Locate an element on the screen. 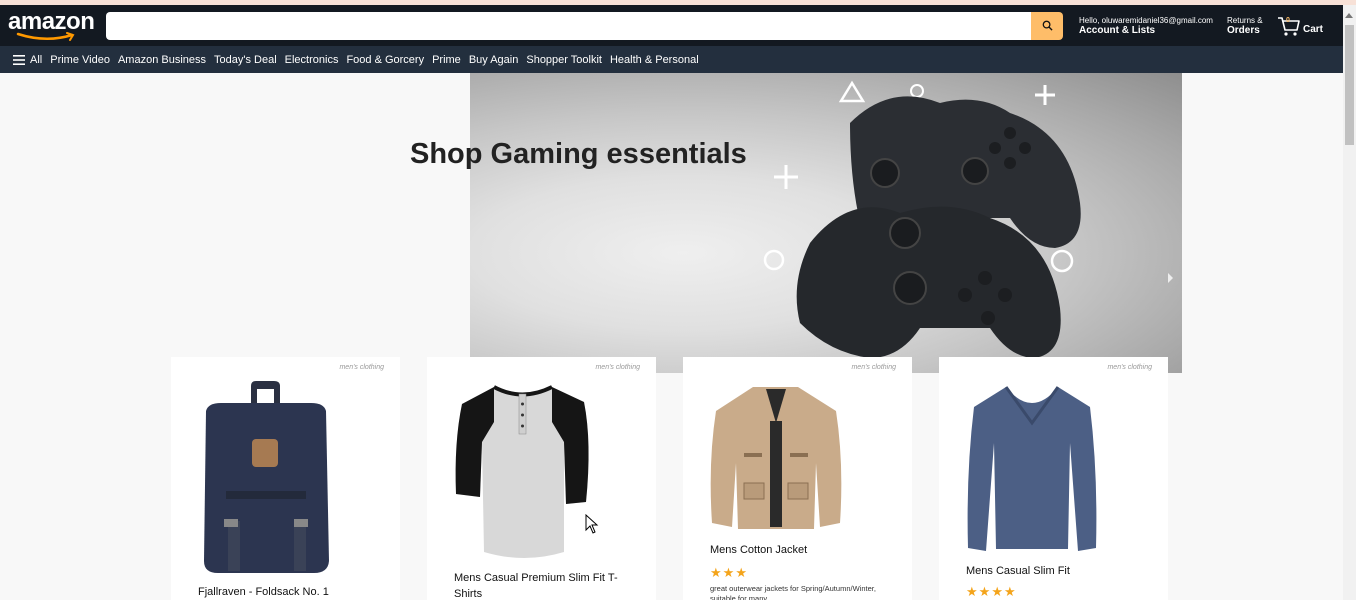 The image size is (1356, 600). rating-stars: ★ ★ ★ is located at coordinates (728, 572).